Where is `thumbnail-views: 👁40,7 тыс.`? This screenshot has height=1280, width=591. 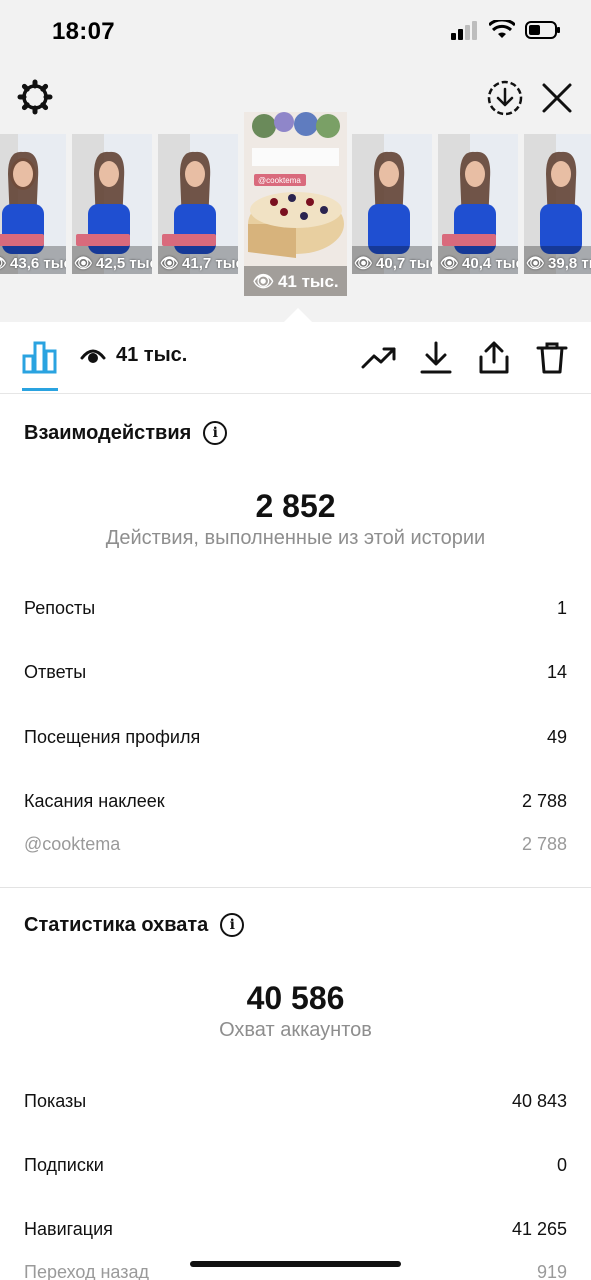 thumbnail-views: 👁40,7 тыс. is located at coordinates (393, 263).